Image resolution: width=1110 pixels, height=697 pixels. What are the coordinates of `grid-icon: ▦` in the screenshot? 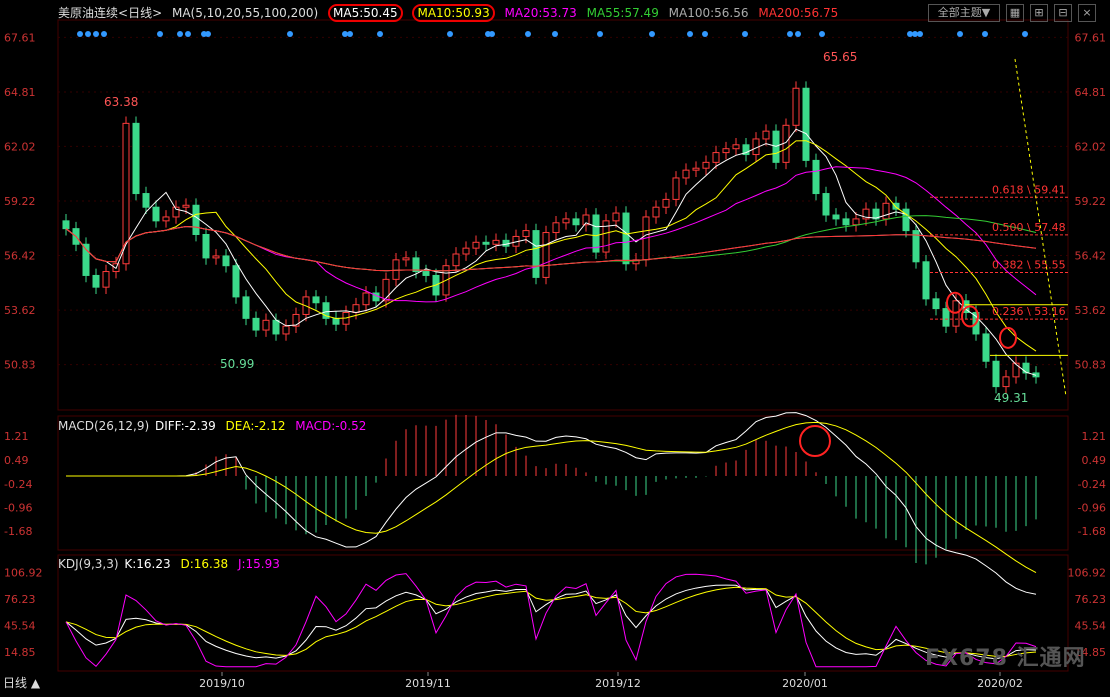 It's located at (1015, 13).